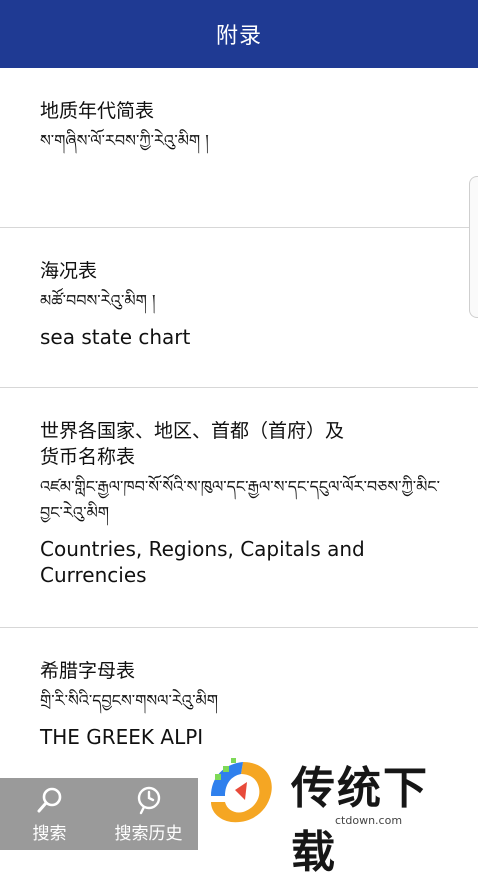 This screenshot has width=478, height=880. I want to click on tab-history-label: 搜索历史, so click(148, 833).